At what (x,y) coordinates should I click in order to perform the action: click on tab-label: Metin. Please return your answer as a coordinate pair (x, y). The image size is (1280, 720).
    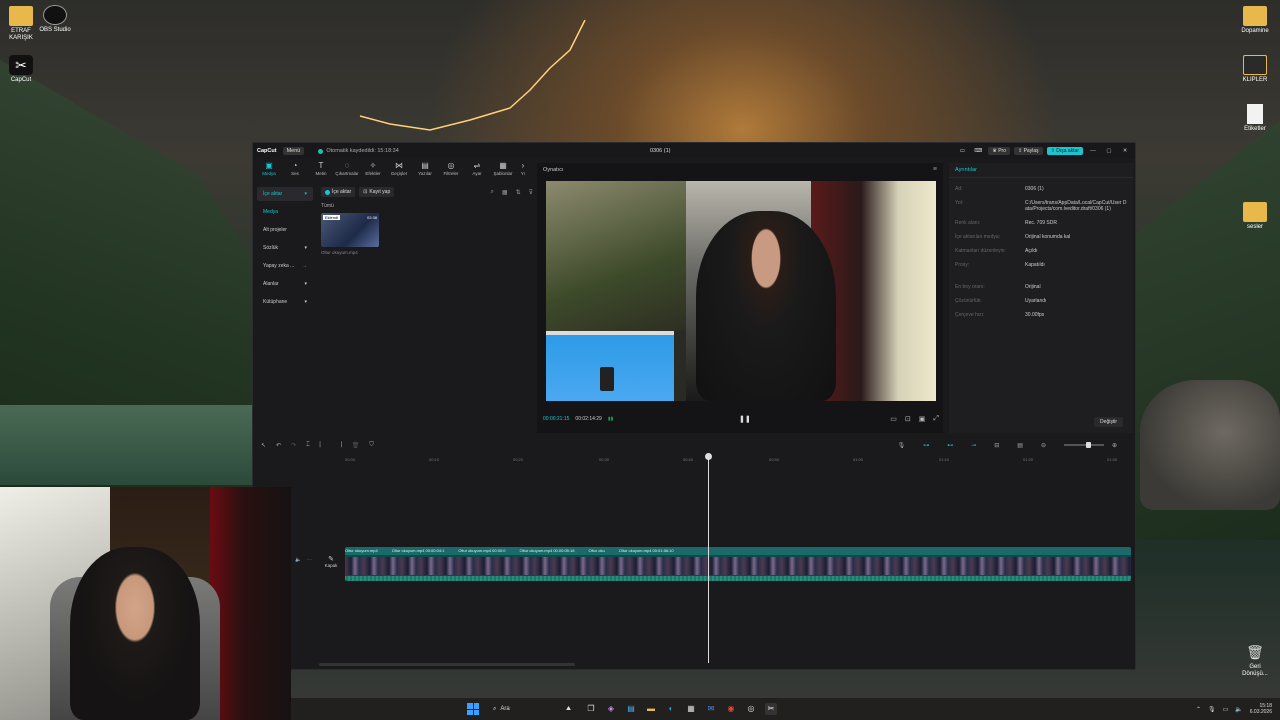
    Looking at the image, I should click on (321, 173).